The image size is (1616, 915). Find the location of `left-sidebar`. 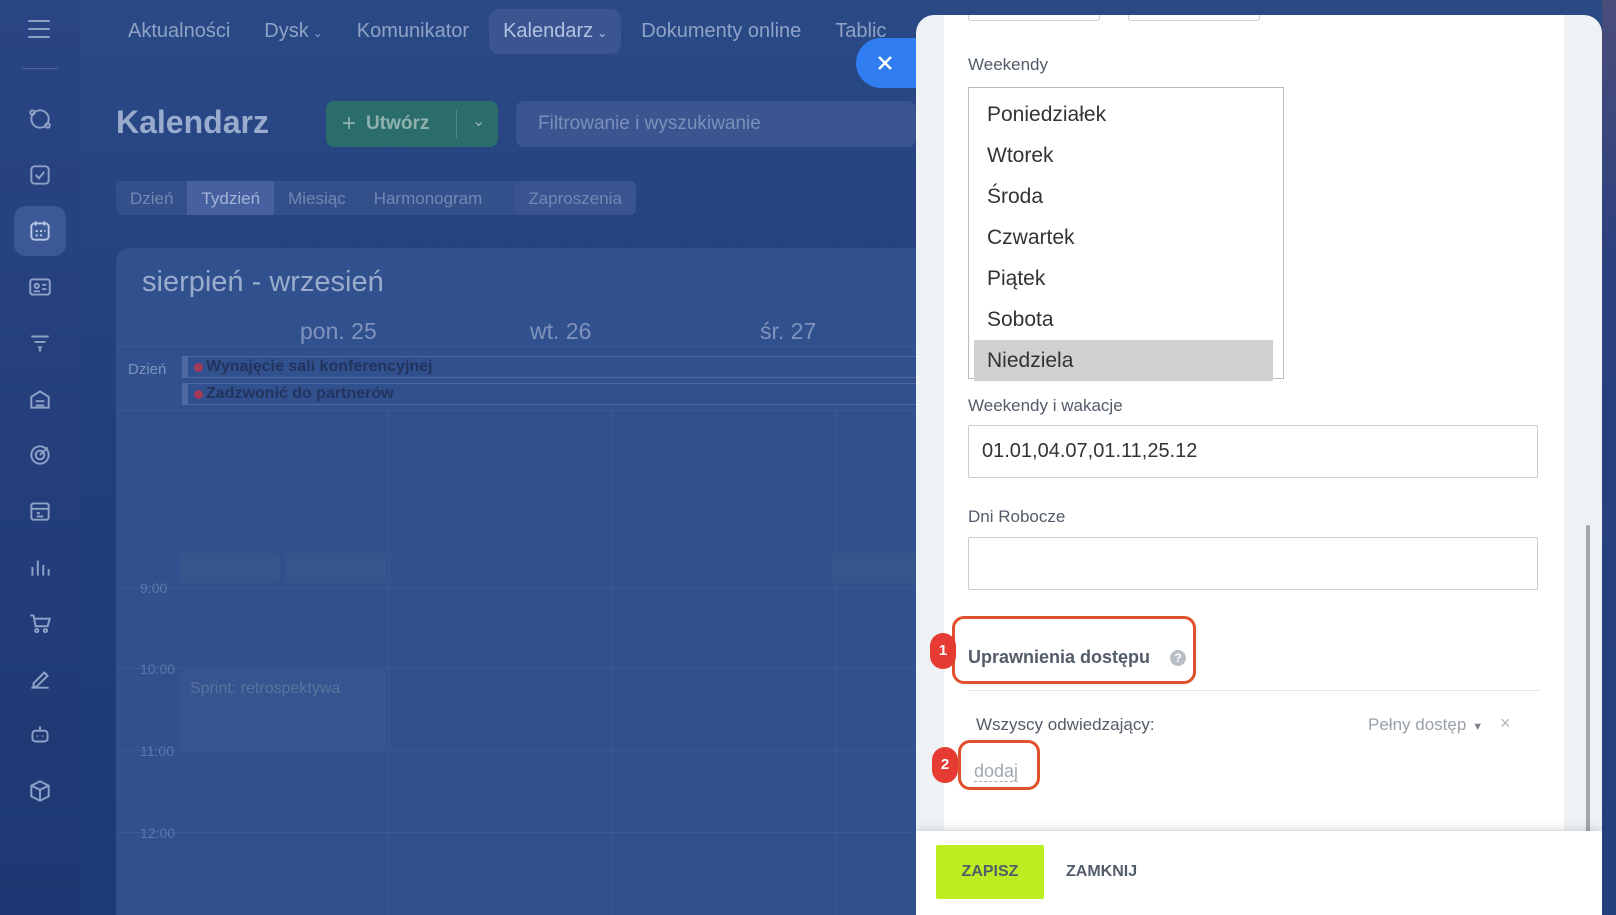

left-sidebar is located at coordinates (40, 457).